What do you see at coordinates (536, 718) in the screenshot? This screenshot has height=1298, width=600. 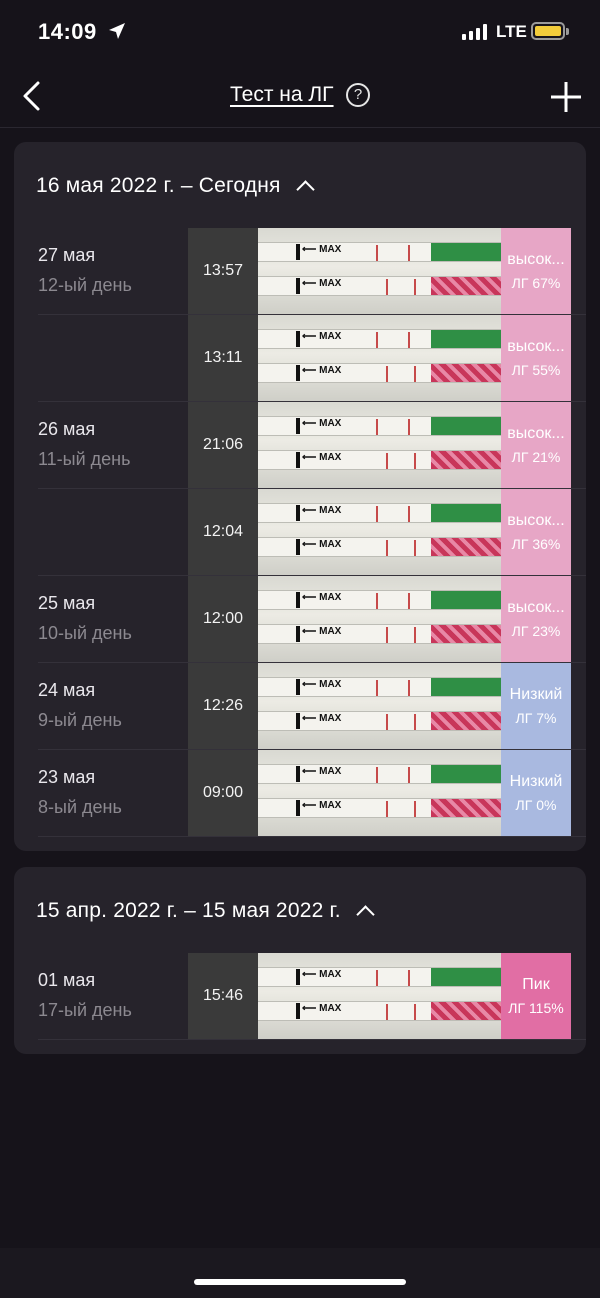 I see `lh-percent: ЛГ 7%` at bounding box center [536, 718].